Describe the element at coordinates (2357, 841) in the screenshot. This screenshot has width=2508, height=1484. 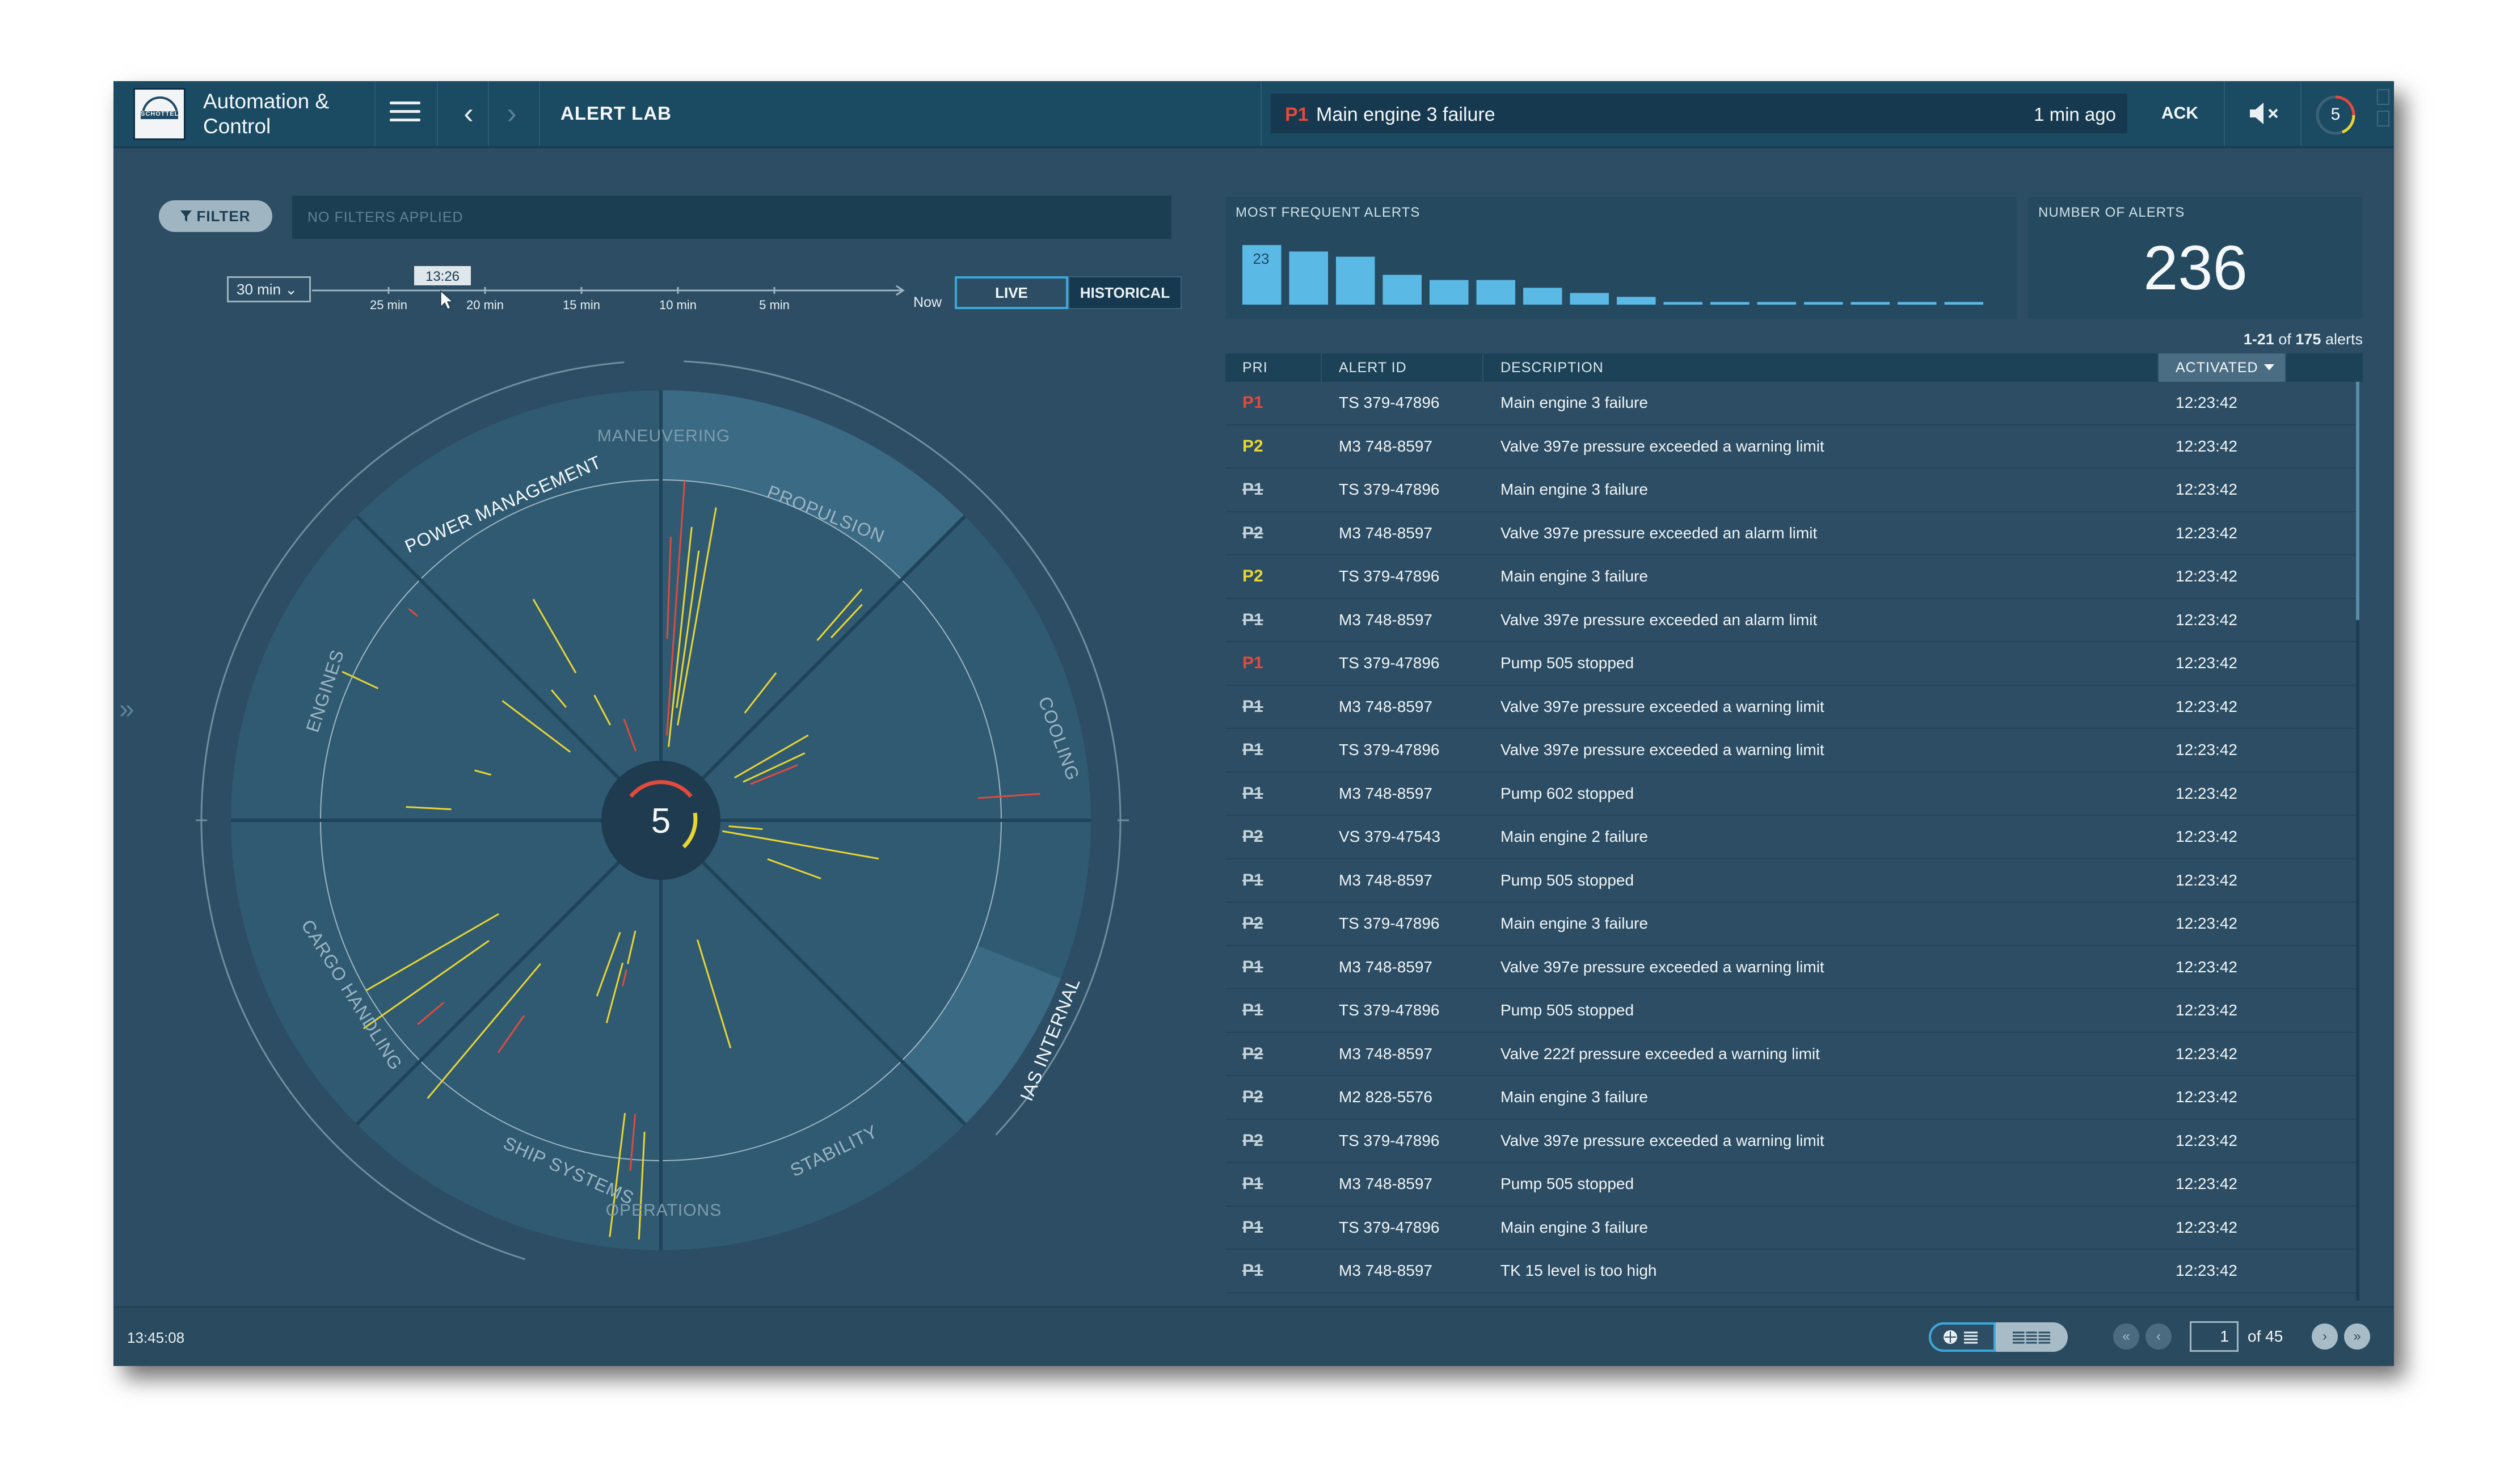
I see `table-scrollbar` at that location.